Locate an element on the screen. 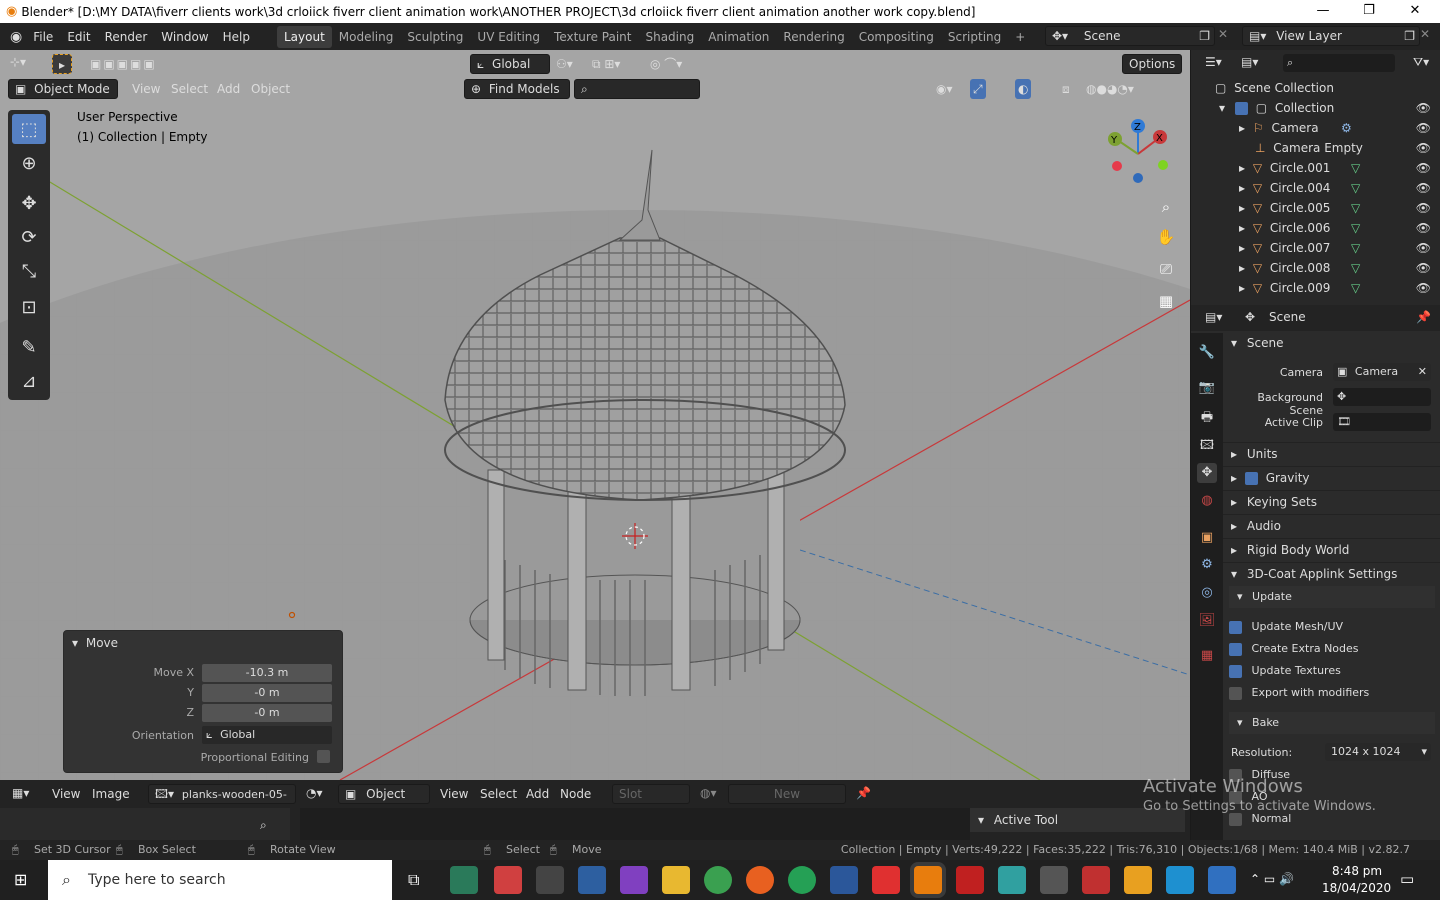 This screenshot has height=900, width=1440. modifier-tab-icon: ⚙ is located at coordinates (1207, 565).